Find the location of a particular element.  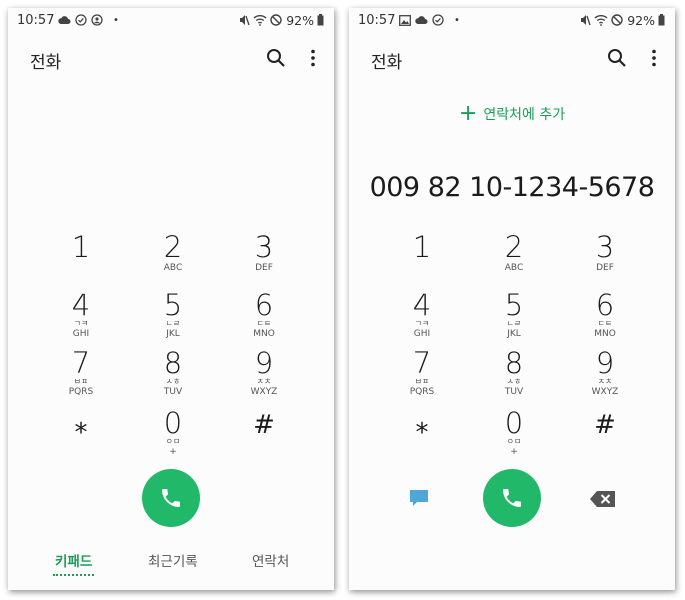

tab-recents: 최근기록 is located at coordinates (173, 560).